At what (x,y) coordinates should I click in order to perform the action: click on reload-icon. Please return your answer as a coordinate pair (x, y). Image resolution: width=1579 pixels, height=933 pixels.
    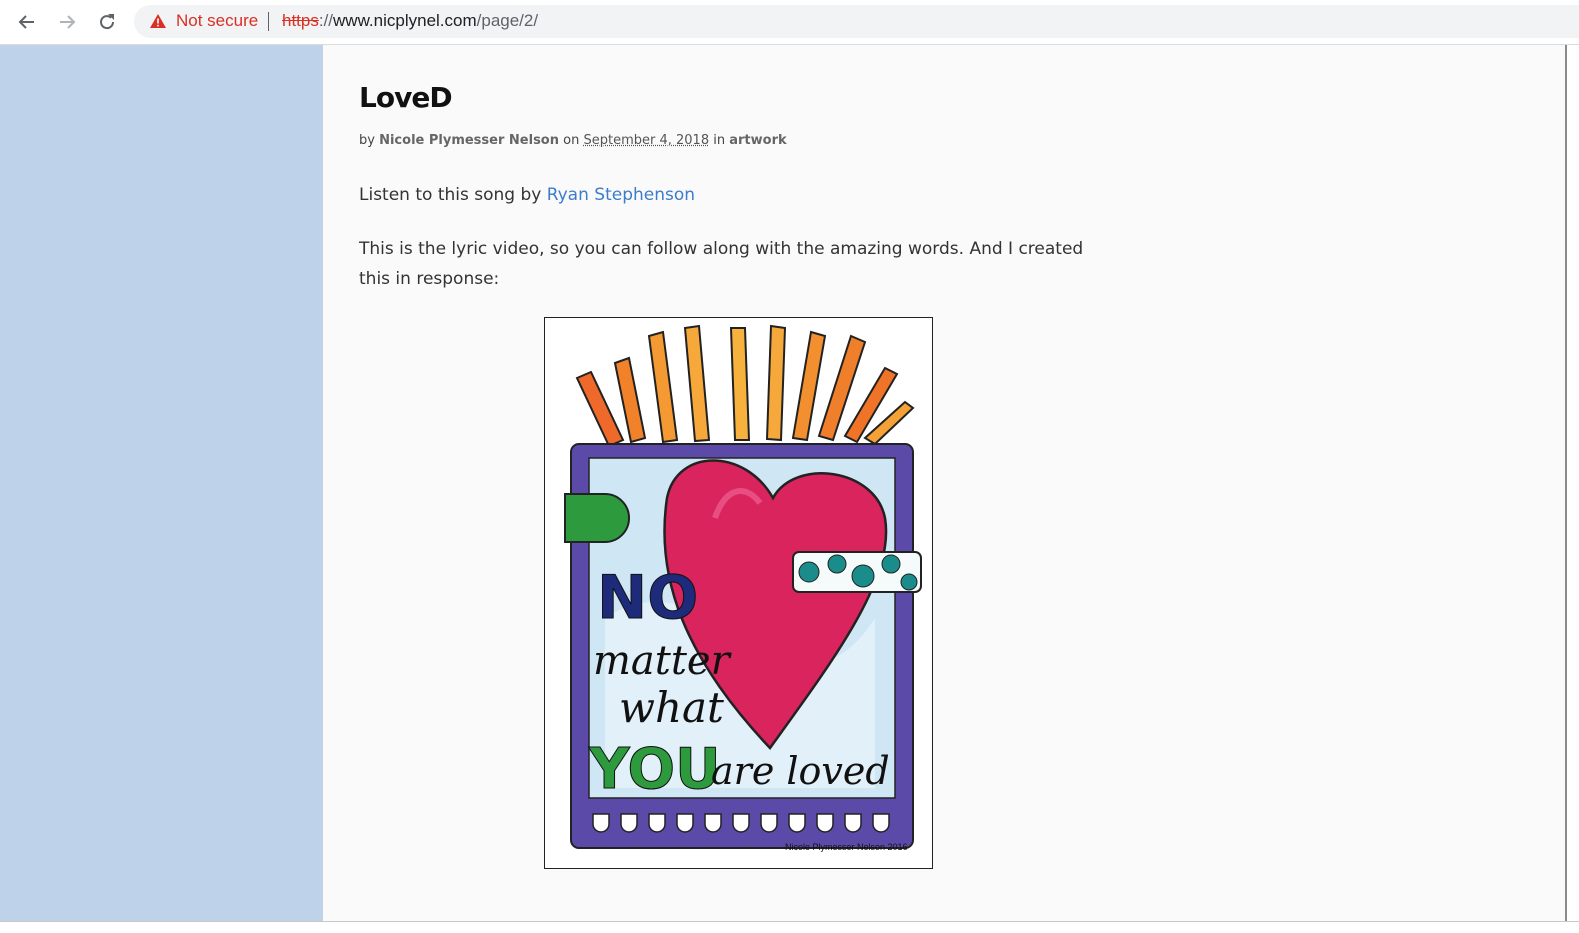
    Looking at the image, I should click on (107, 22).